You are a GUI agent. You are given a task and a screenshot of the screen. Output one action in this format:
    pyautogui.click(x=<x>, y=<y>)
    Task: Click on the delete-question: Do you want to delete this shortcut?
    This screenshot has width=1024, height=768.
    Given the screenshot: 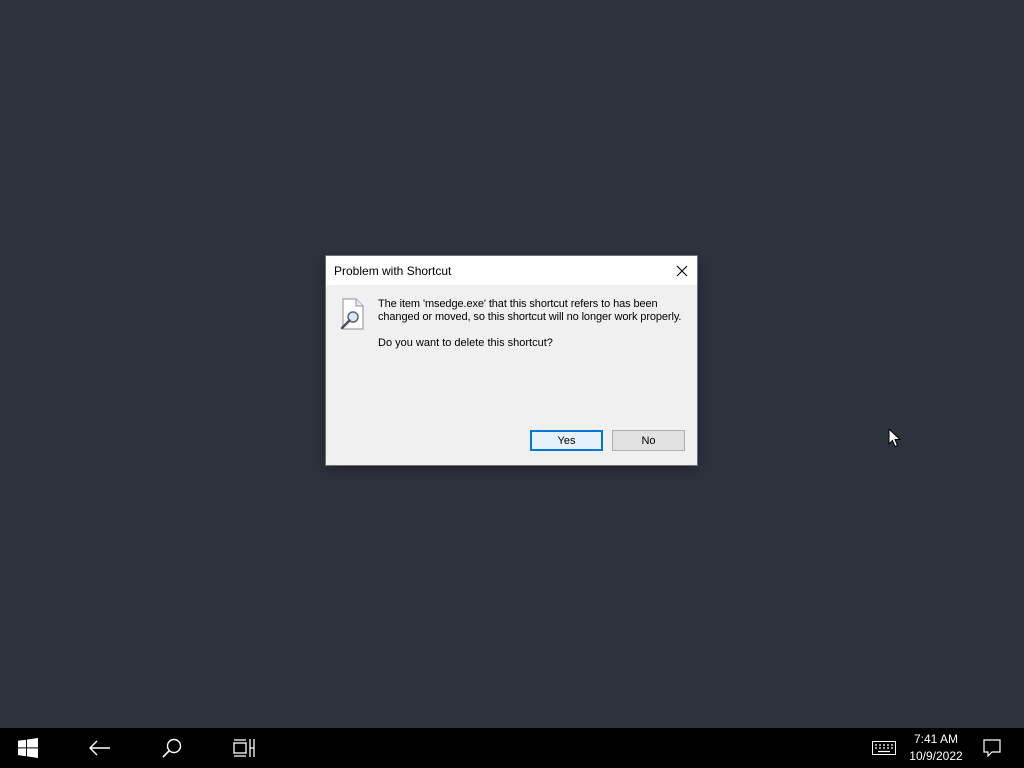 What is the action you would take?
    pyautogui.click(x=465, y=343)
    